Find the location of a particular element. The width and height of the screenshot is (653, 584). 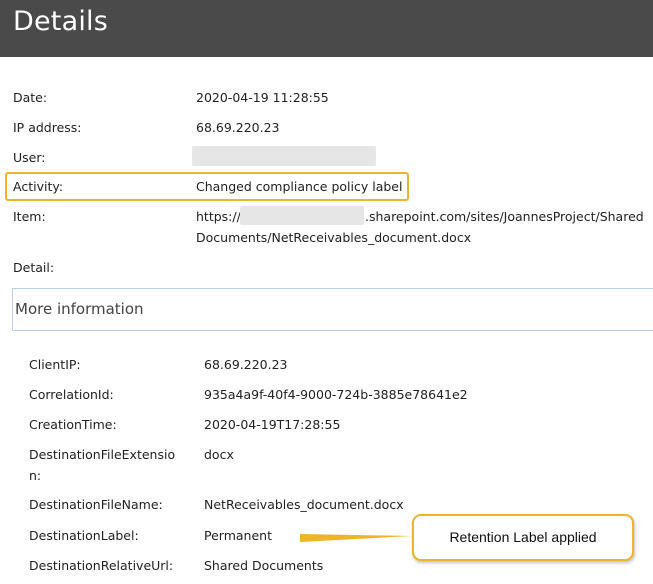

ip-address-value: 68.69.220.23 is located at coordinates (238, 127).